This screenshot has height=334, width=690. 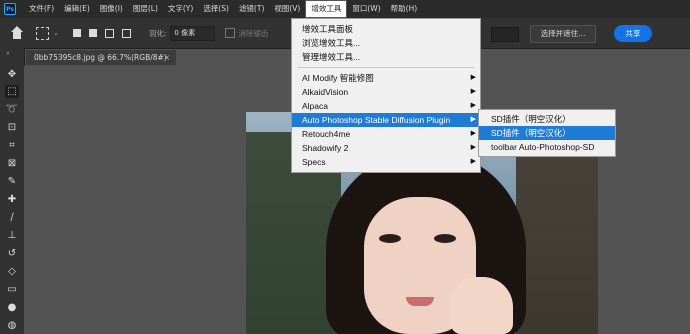 I want to click on menu-help: 帮助(H), so click(x=404, y=9).